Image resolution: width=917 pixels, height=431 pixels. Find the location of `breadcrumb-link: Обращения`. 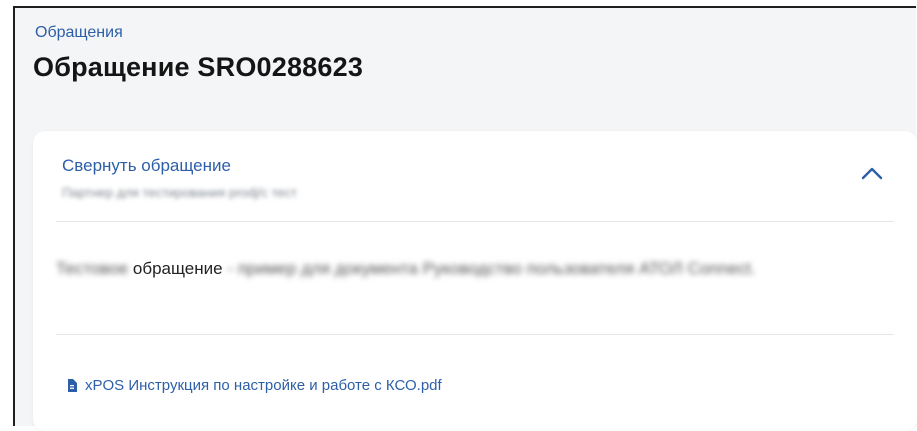

breadcrumb-link: Обращения is located at coordinates (79, 33).